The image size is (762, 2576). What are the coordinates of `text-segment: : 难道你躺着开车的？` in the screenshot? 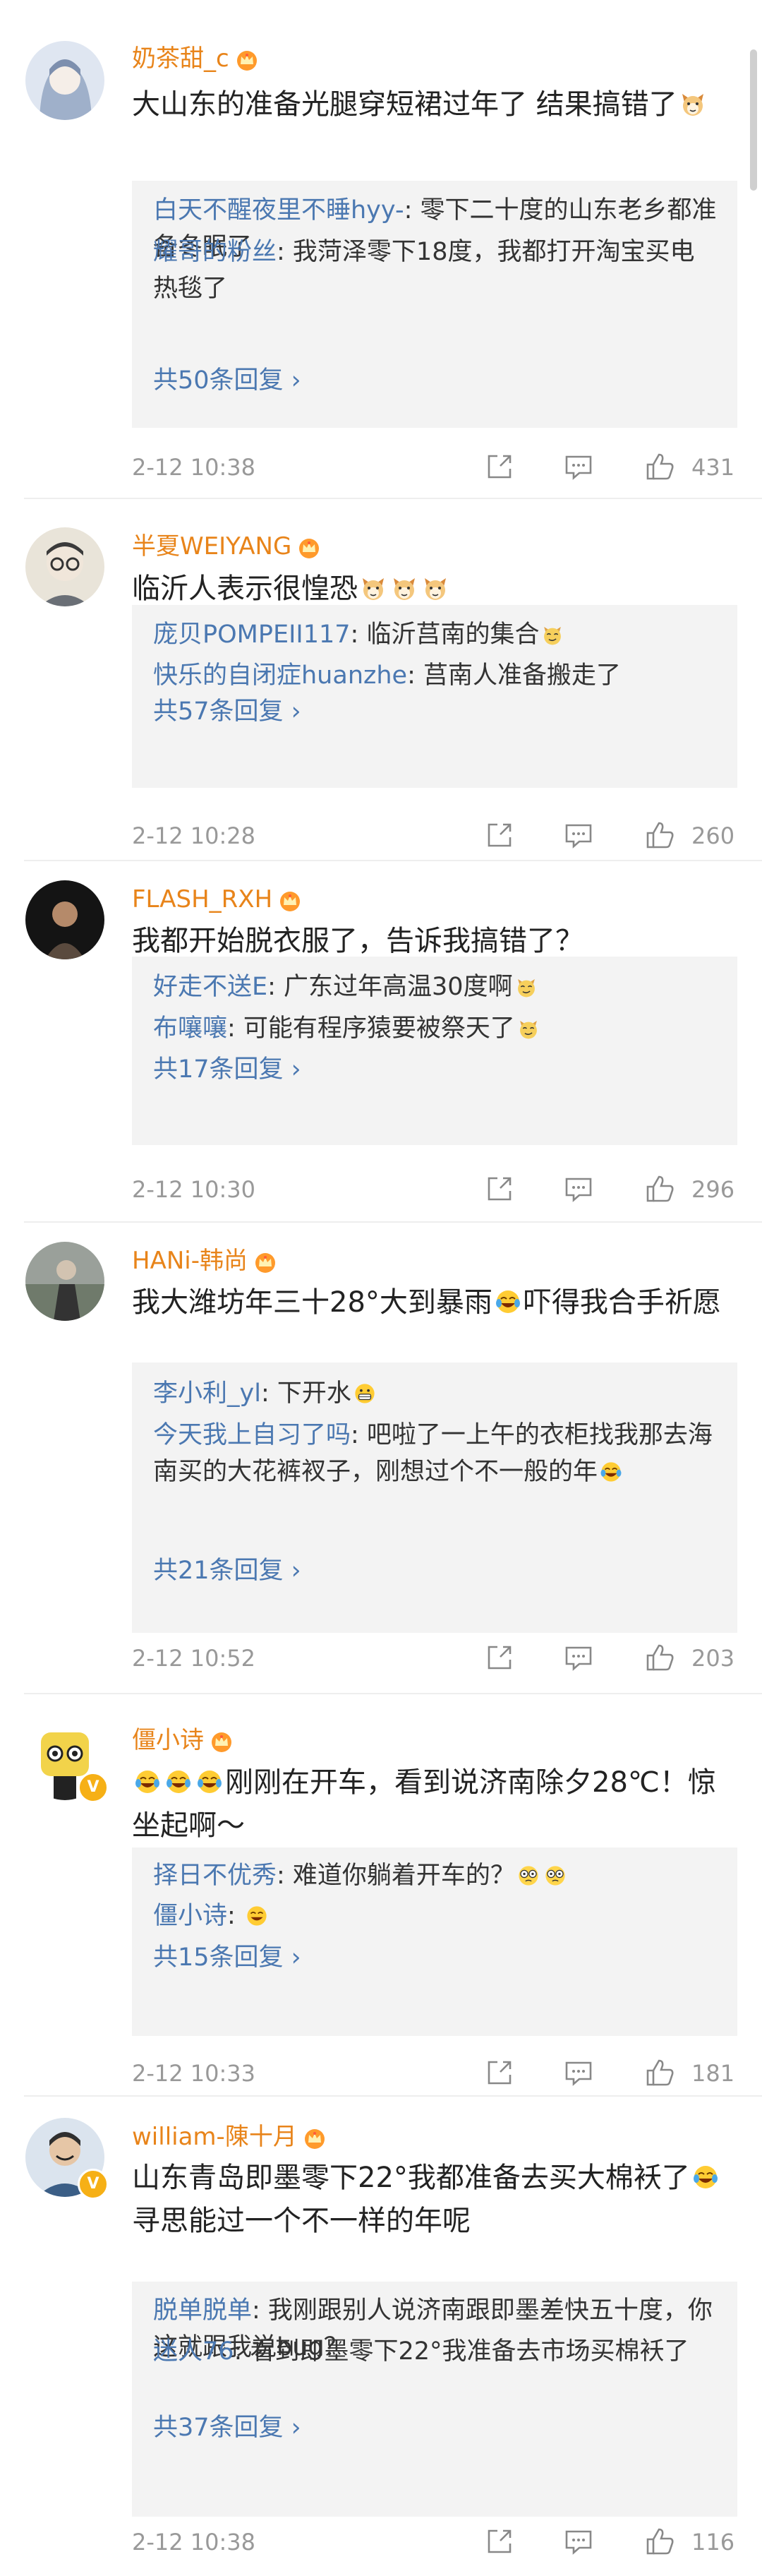 It's located at (396, 1876).